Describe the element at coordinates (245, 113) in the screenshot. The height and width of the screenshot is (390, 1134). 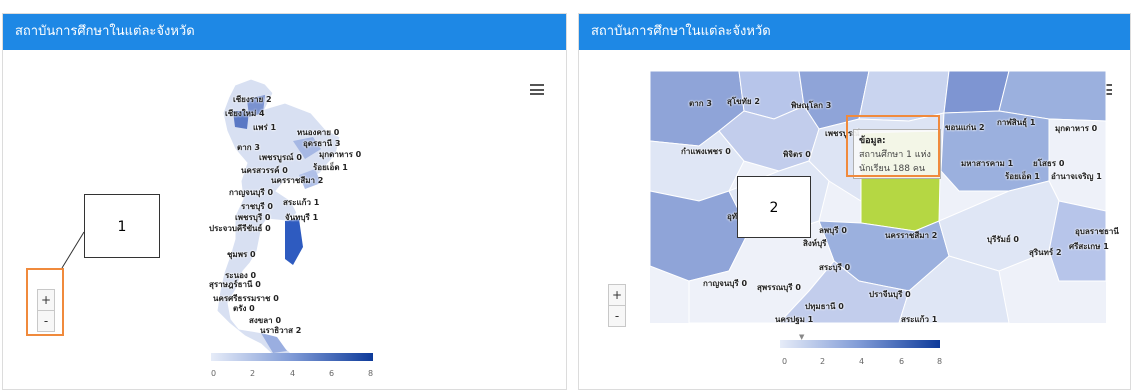
I see `map-label-chiangmai: เชียงใหม่ 4` at that location.